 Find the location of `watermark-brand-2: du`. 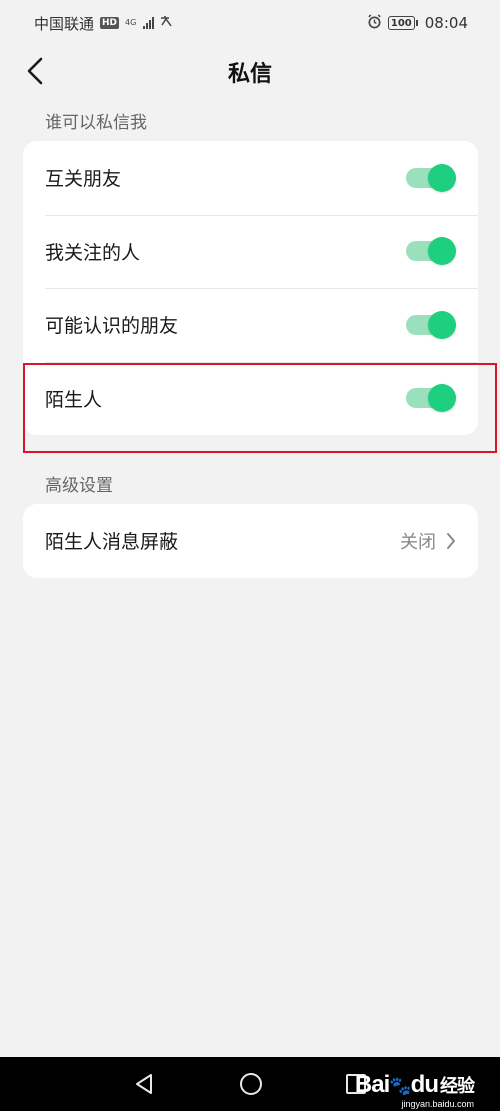

watermark-brand-2: du is located at coordinates (424, 1084).